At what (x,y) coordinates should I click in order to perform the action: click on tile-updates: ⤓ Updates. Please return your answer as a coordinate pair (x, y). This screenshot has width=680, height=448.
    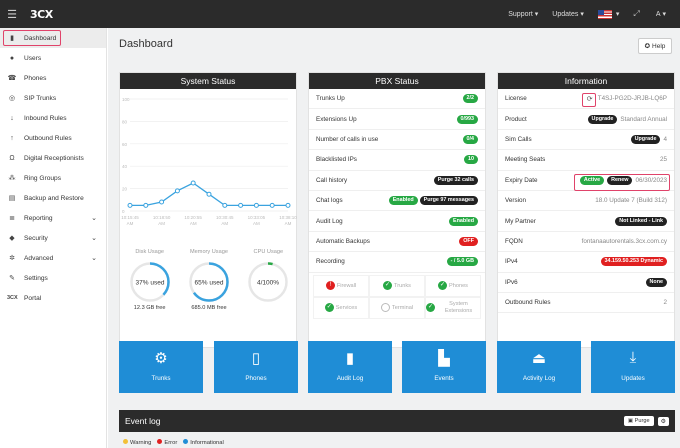
    Looking at the image, I should click on (633, 367).